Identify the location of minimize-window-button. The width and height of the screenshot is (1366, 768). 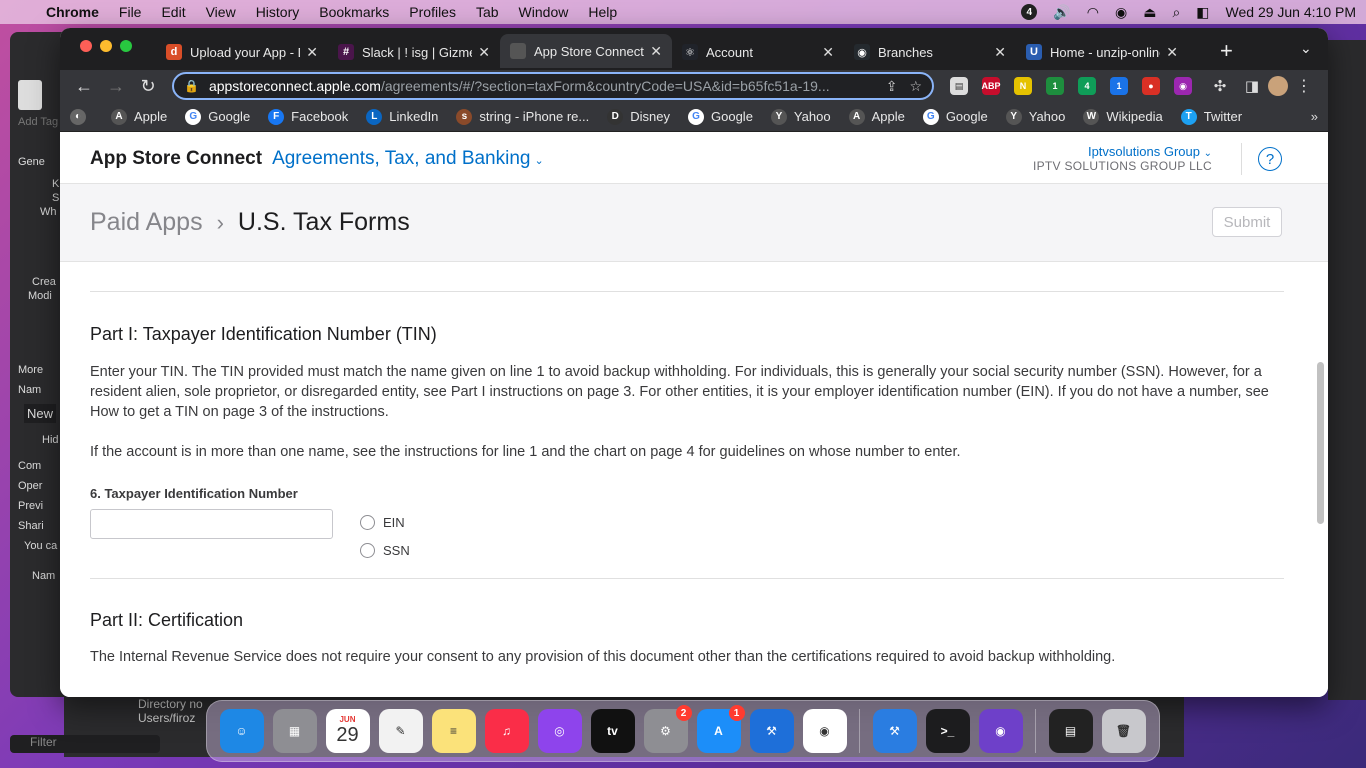
(106, 46).